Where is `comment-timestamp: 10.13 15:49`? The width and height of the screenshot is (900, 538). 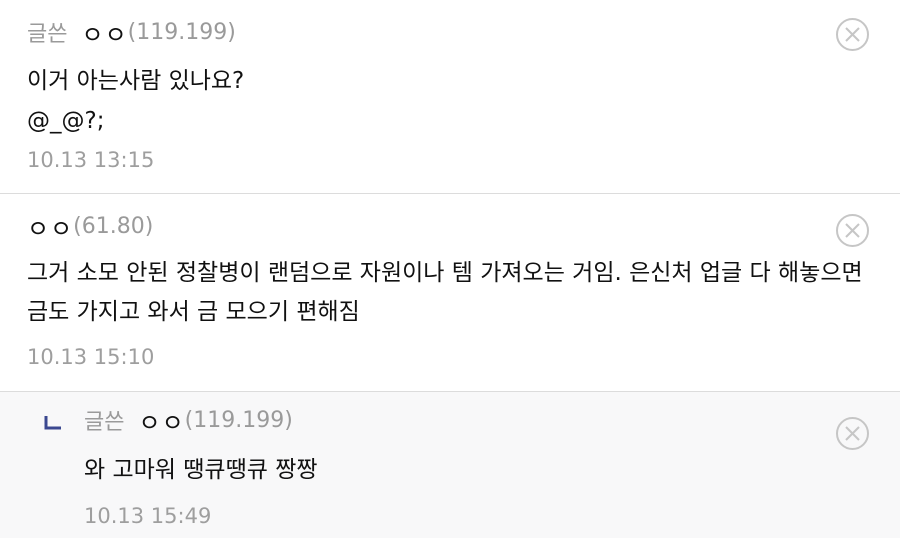 comment-timestamp: 10.13 15:49 is located at coordinates (148, 516).